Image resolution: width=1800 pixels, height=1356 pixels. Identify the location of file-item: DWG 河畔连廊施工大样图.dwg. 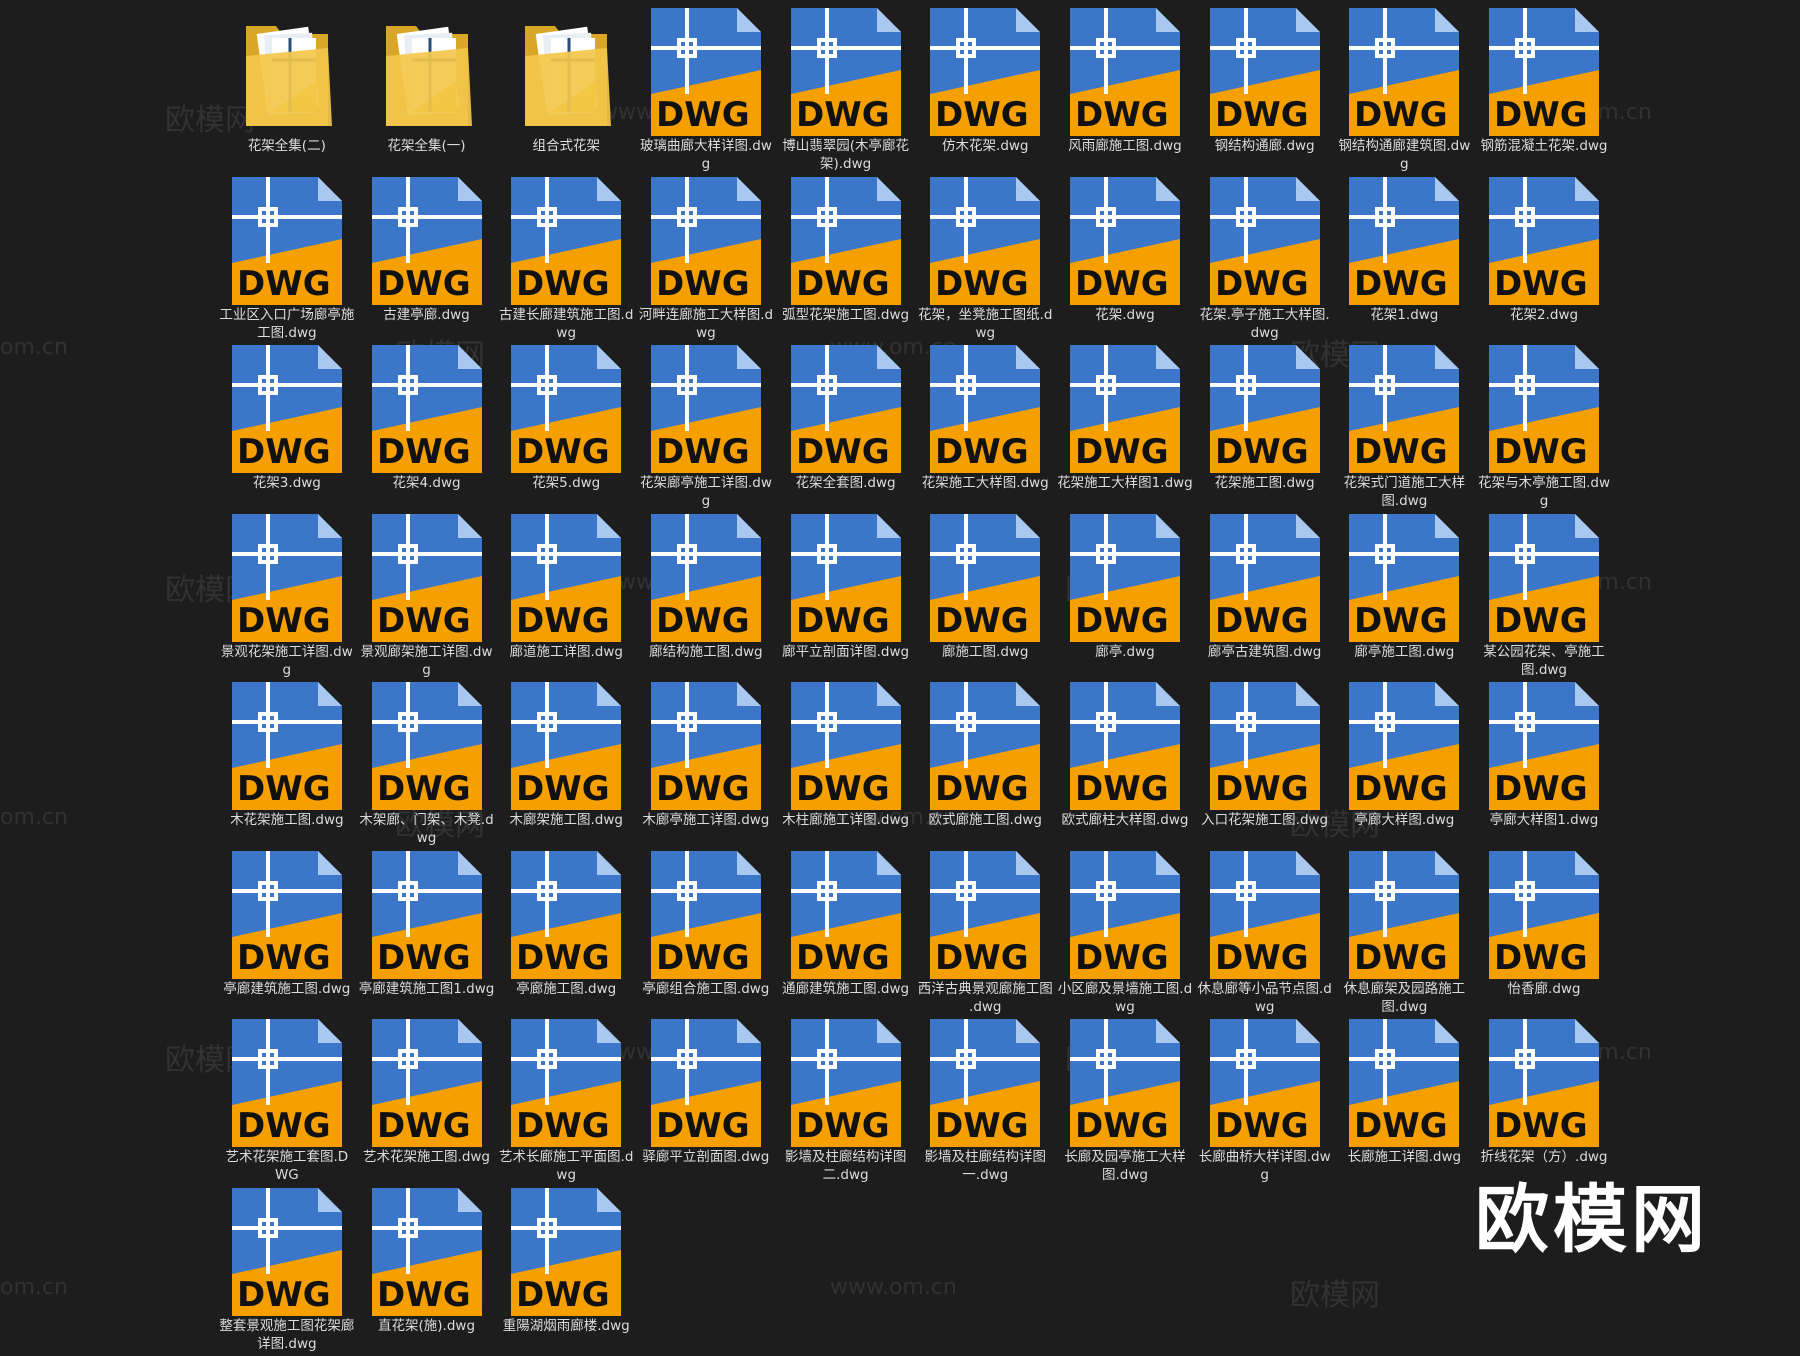
(706, 261).